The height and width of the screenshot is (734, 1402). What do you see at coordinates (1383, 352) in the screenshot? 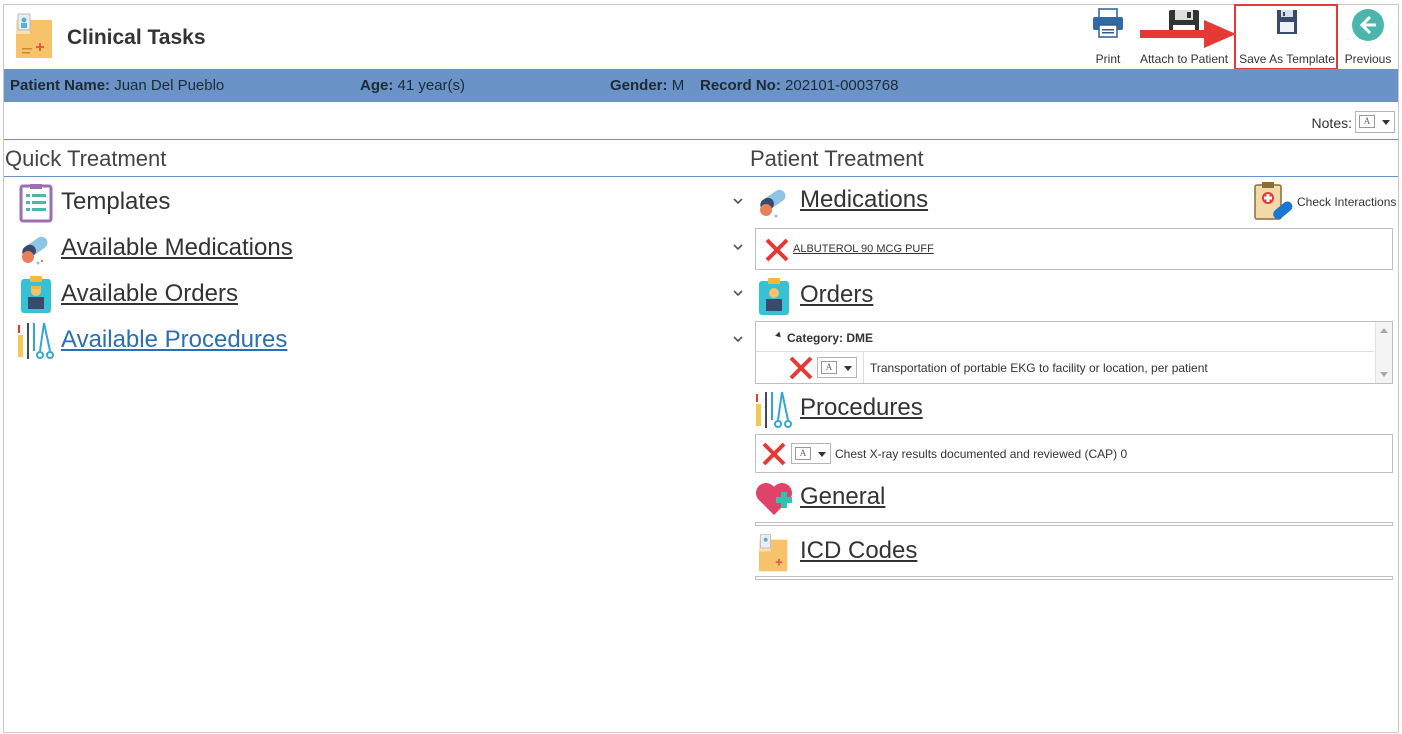
I see `orders-scrollbar` at bounding box center [1383, 352].